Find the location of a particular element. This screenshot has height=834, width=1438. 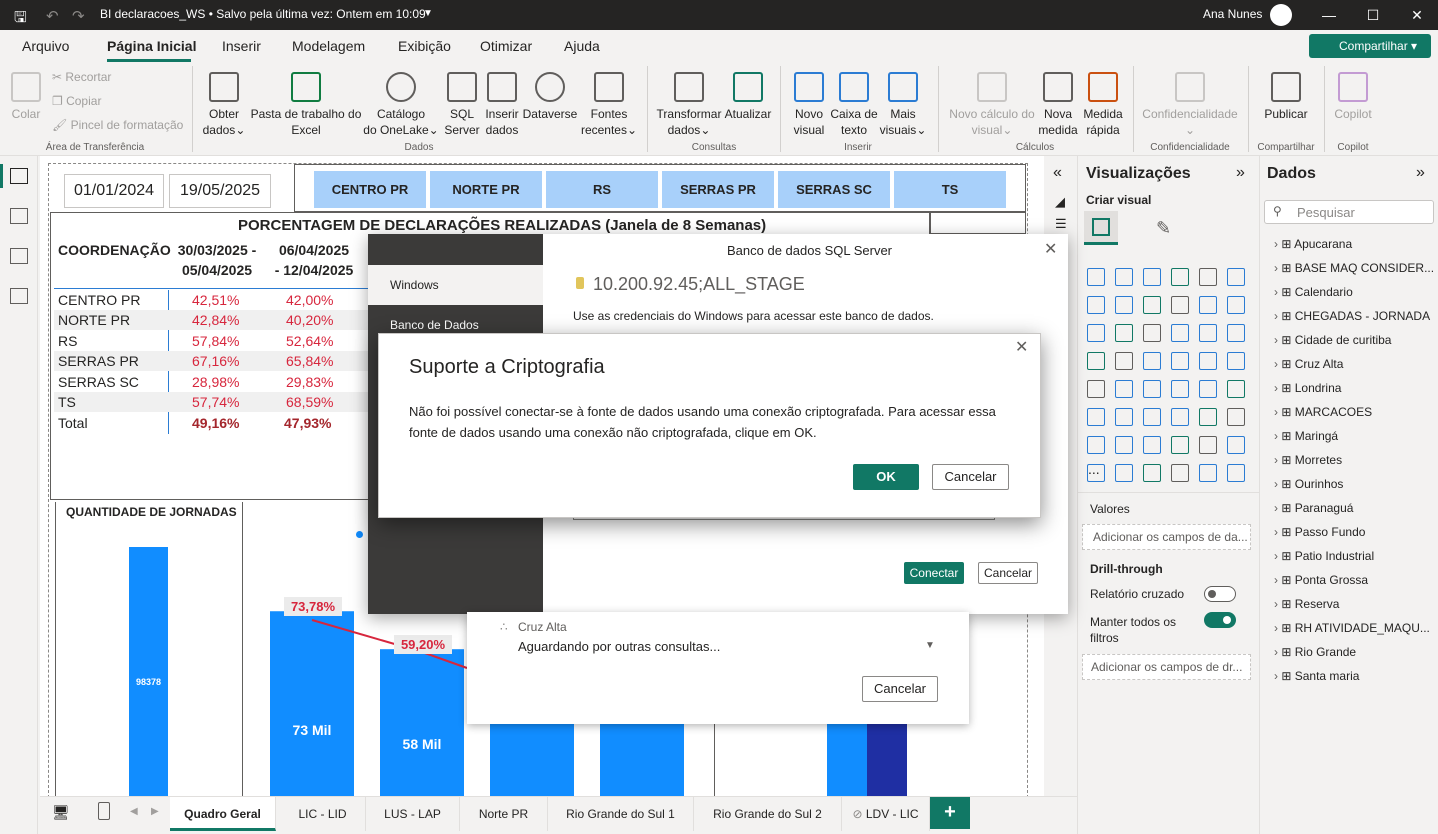

chevron-down-icon: ▼ is located at coordinates (930, 645).